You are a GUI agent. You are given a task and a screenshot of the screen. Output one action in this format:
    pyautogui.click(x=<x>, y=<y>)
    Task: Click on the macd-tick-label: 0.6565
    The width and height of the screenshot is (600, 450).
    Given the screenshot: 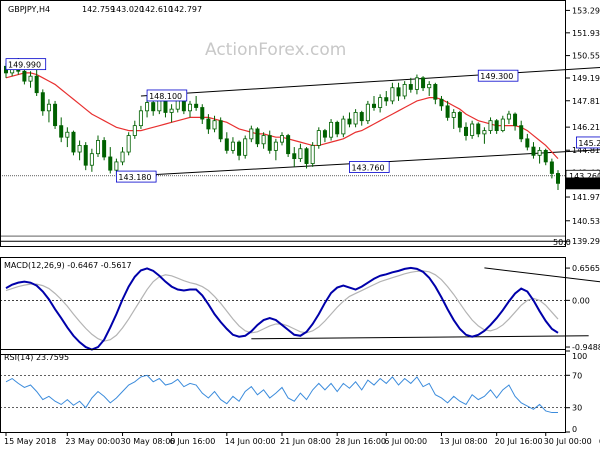 What is the action you would take?
    pyautogui.click(x=586, y=268)
    